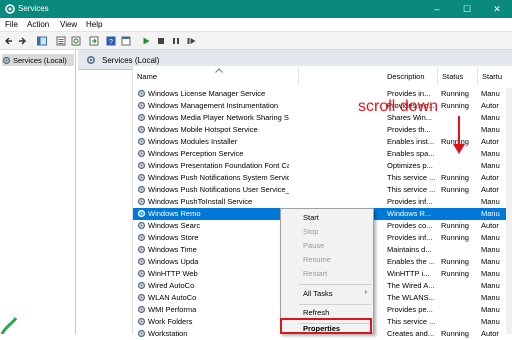  I want to click on service-name-cell: Windows Time, so click(213, 249).